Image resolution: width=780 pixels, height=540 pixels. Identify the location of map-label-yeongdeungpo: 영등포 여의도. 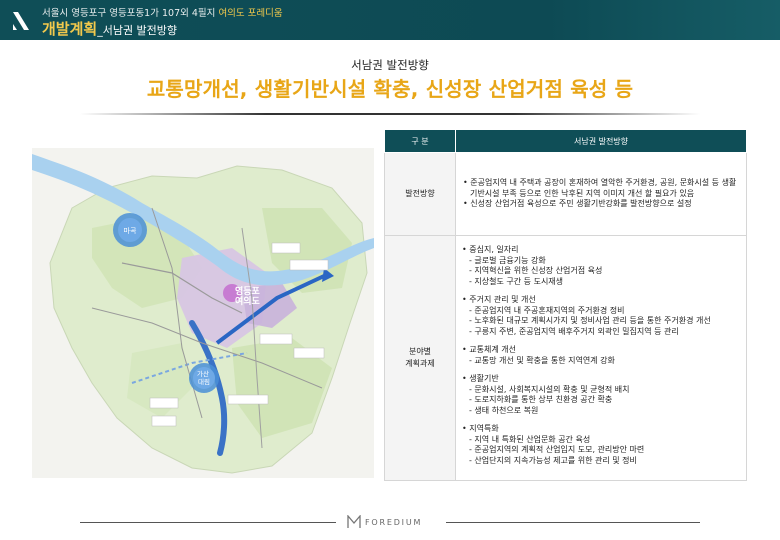
(249, 296).